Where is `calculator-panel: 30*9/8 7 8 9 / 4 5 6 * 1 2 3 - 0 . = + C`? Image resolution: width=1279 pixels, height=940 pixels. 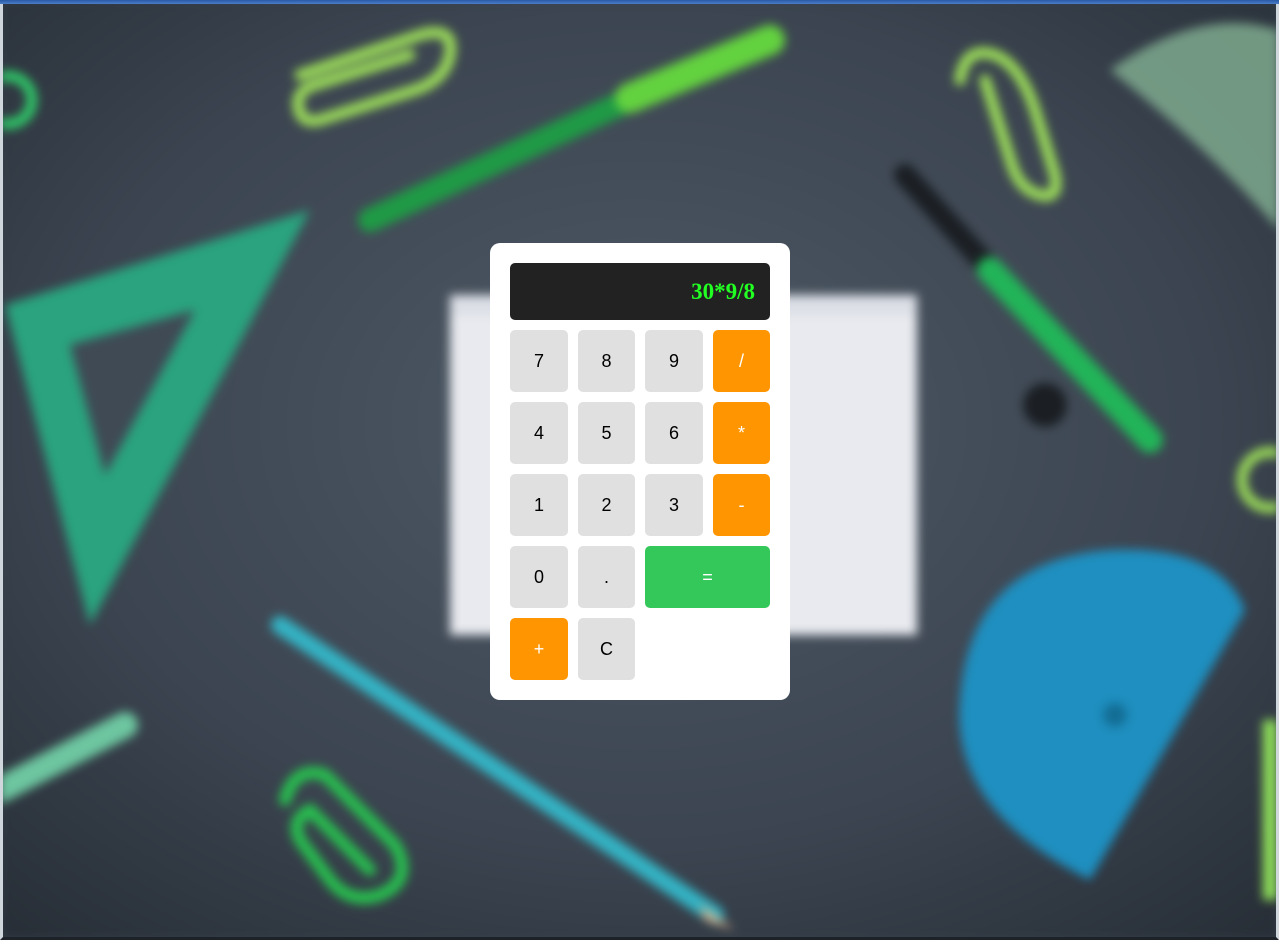 calculator-panel: 30*9/8 7 8 9 / 4 5 6 * 1 2 3 - 0 . = + C is located at coordinates (640, 471).